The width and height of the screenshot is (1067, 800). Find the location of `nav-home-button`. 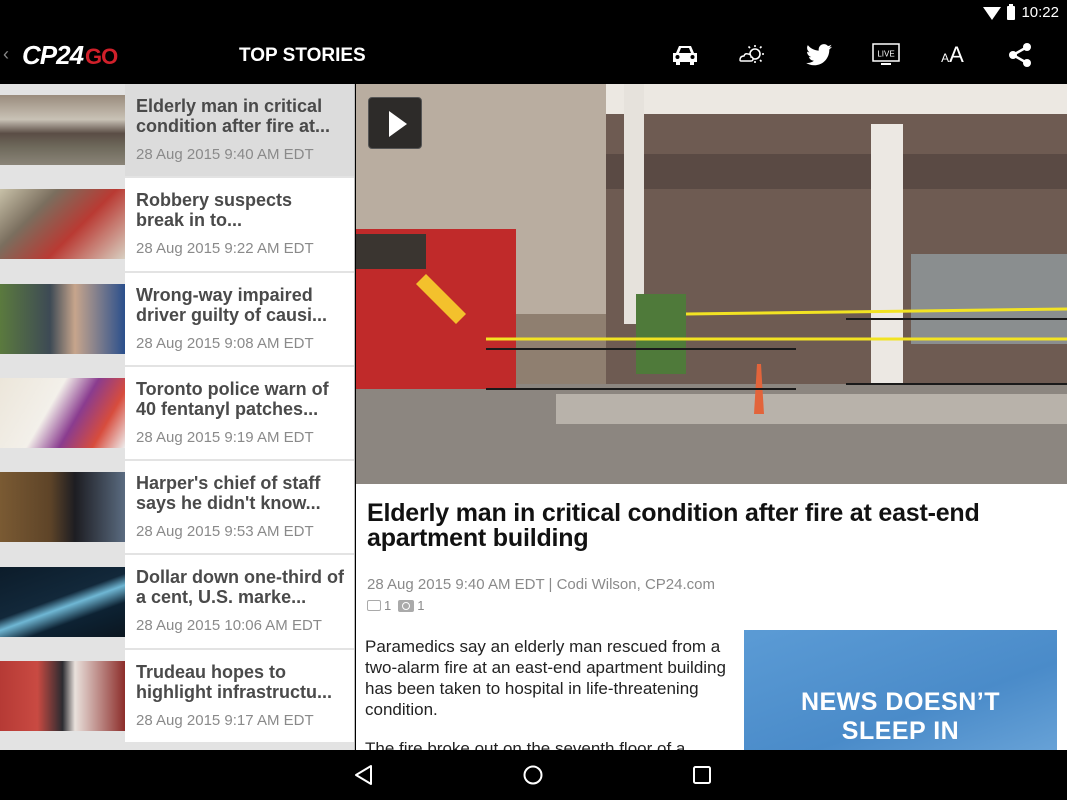

nav-home-button is located at coordinates (536, 775).